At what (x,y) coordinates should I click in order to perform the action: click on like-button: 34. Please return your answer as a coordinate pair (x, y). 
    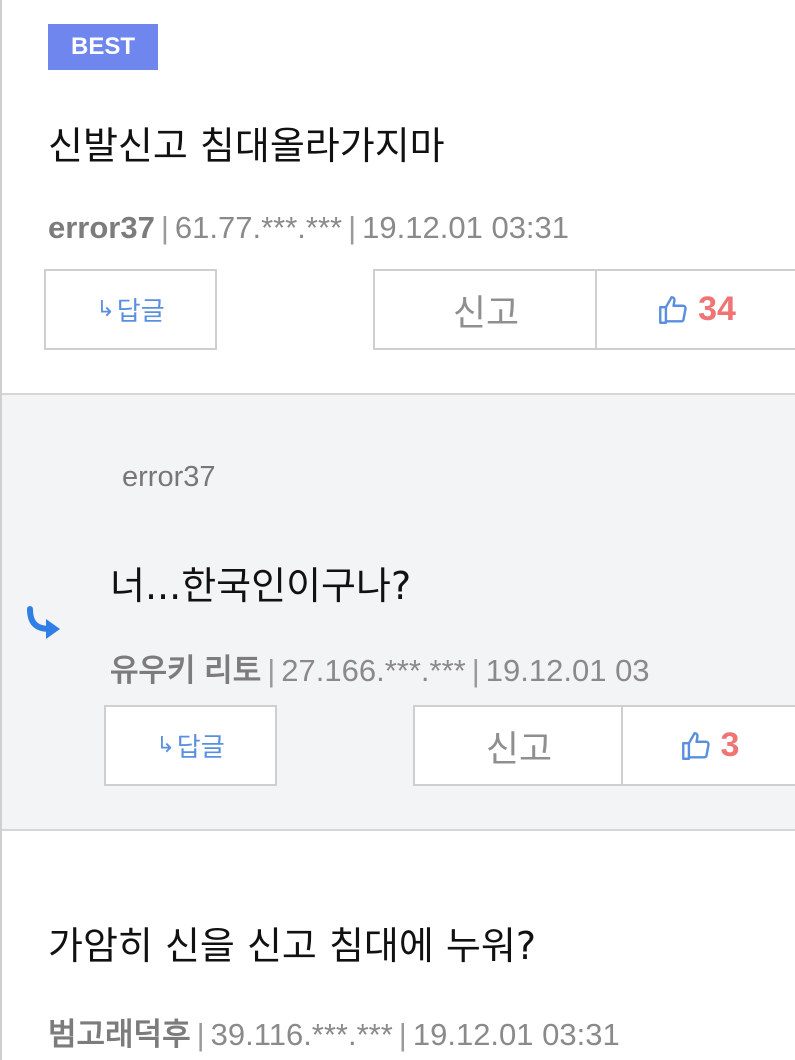
    Looking at the image, I should click on (695, 309).